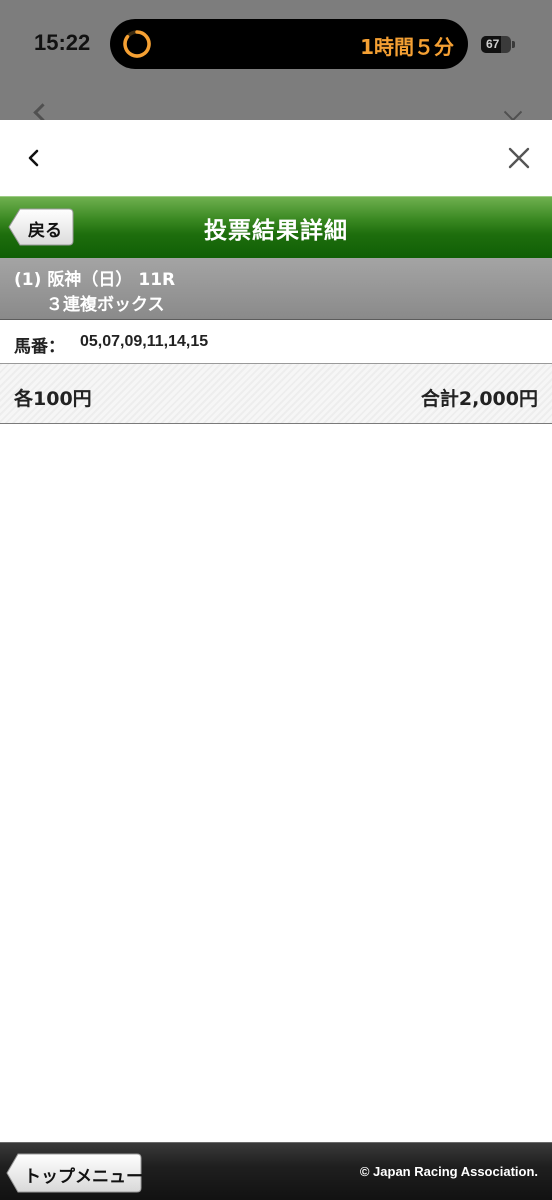  What do you see at coordinates (276, 394) in the screenshot?
I see `amount-row: 各100円 合計2,000円` at bounding box center [276, 394].